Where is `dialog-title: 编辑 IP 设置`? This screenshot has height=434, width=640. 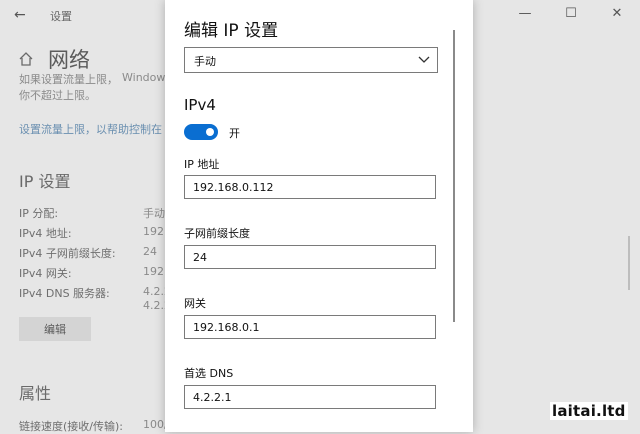 dialog-title: 编辑 IP 设置 is located at coordinates (231, 31).